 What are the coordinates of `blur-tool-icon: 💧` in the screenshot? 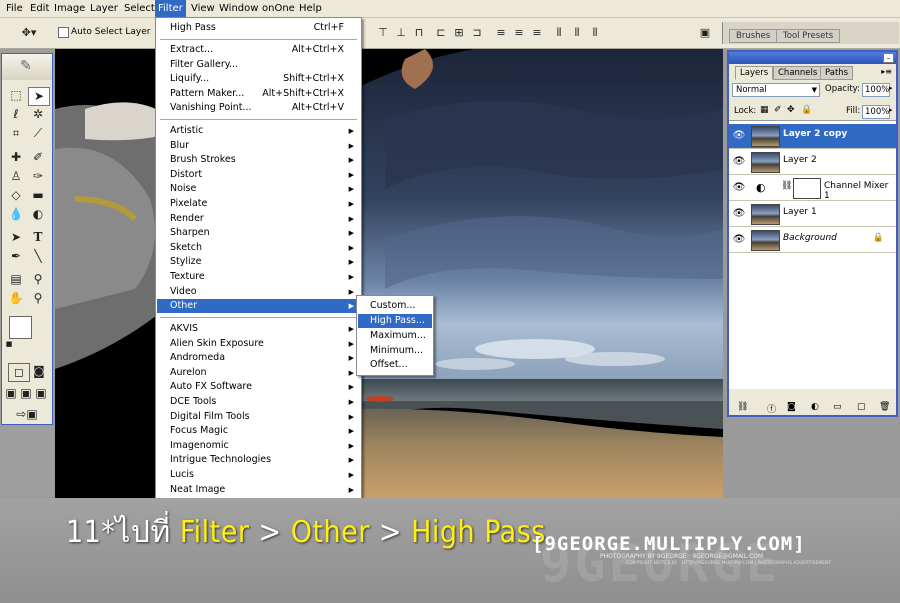 It's located at (16, 214).